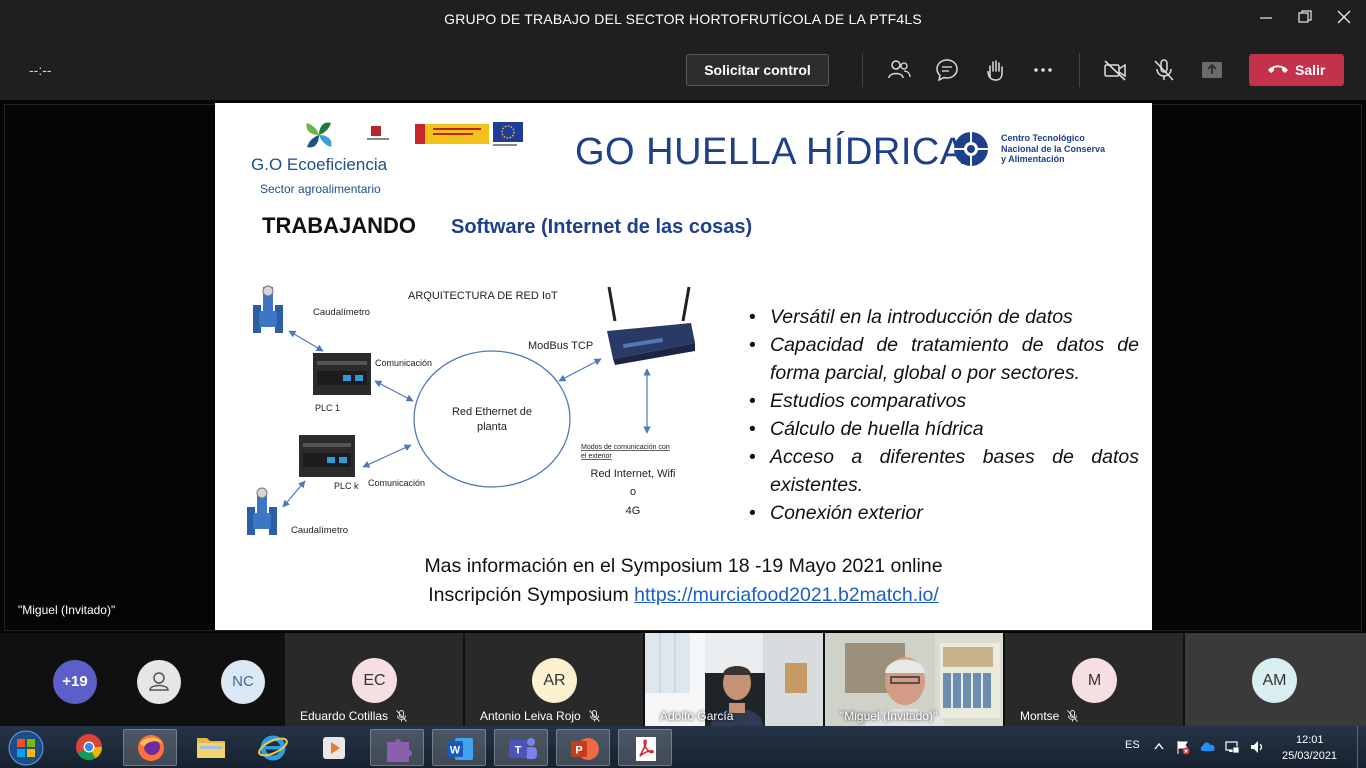  What do you see at coordinates (401, 716) in the screenshot?
I see `microphone-muted-icon` at bounding box center [401, 716].